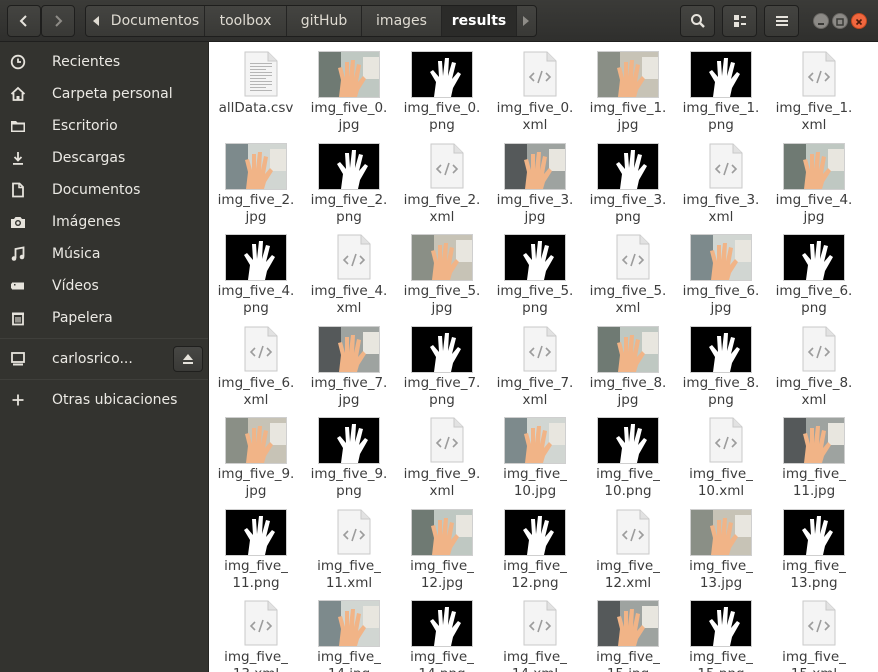 Image resolution: width=878 pixels, height=672 pixels. I want to click on file-item: img_five_4. jpg, so click(814, 180).